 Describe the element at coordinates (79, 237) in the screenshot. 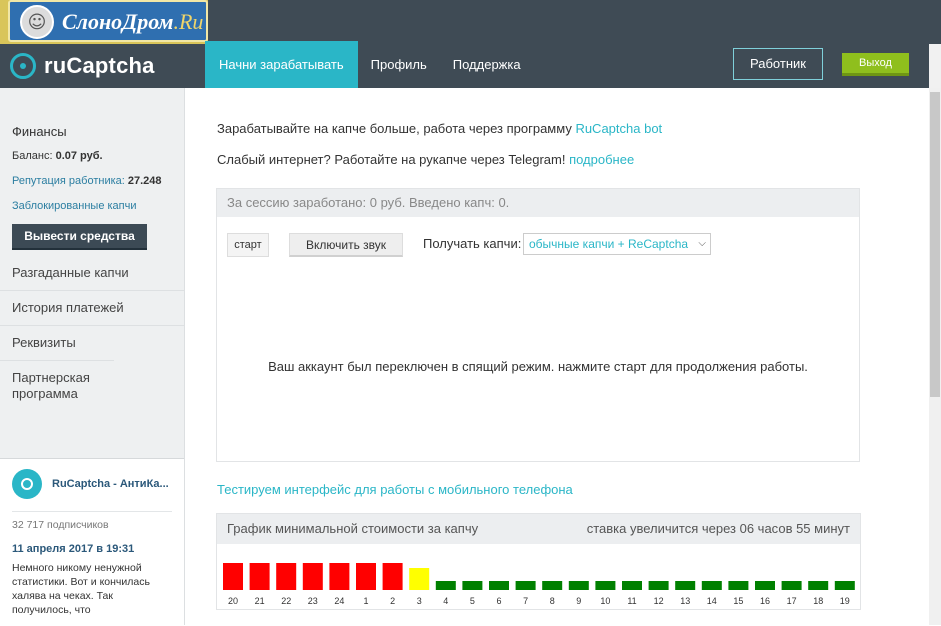

I see `withdraw-button: Вывести средства` at that location.